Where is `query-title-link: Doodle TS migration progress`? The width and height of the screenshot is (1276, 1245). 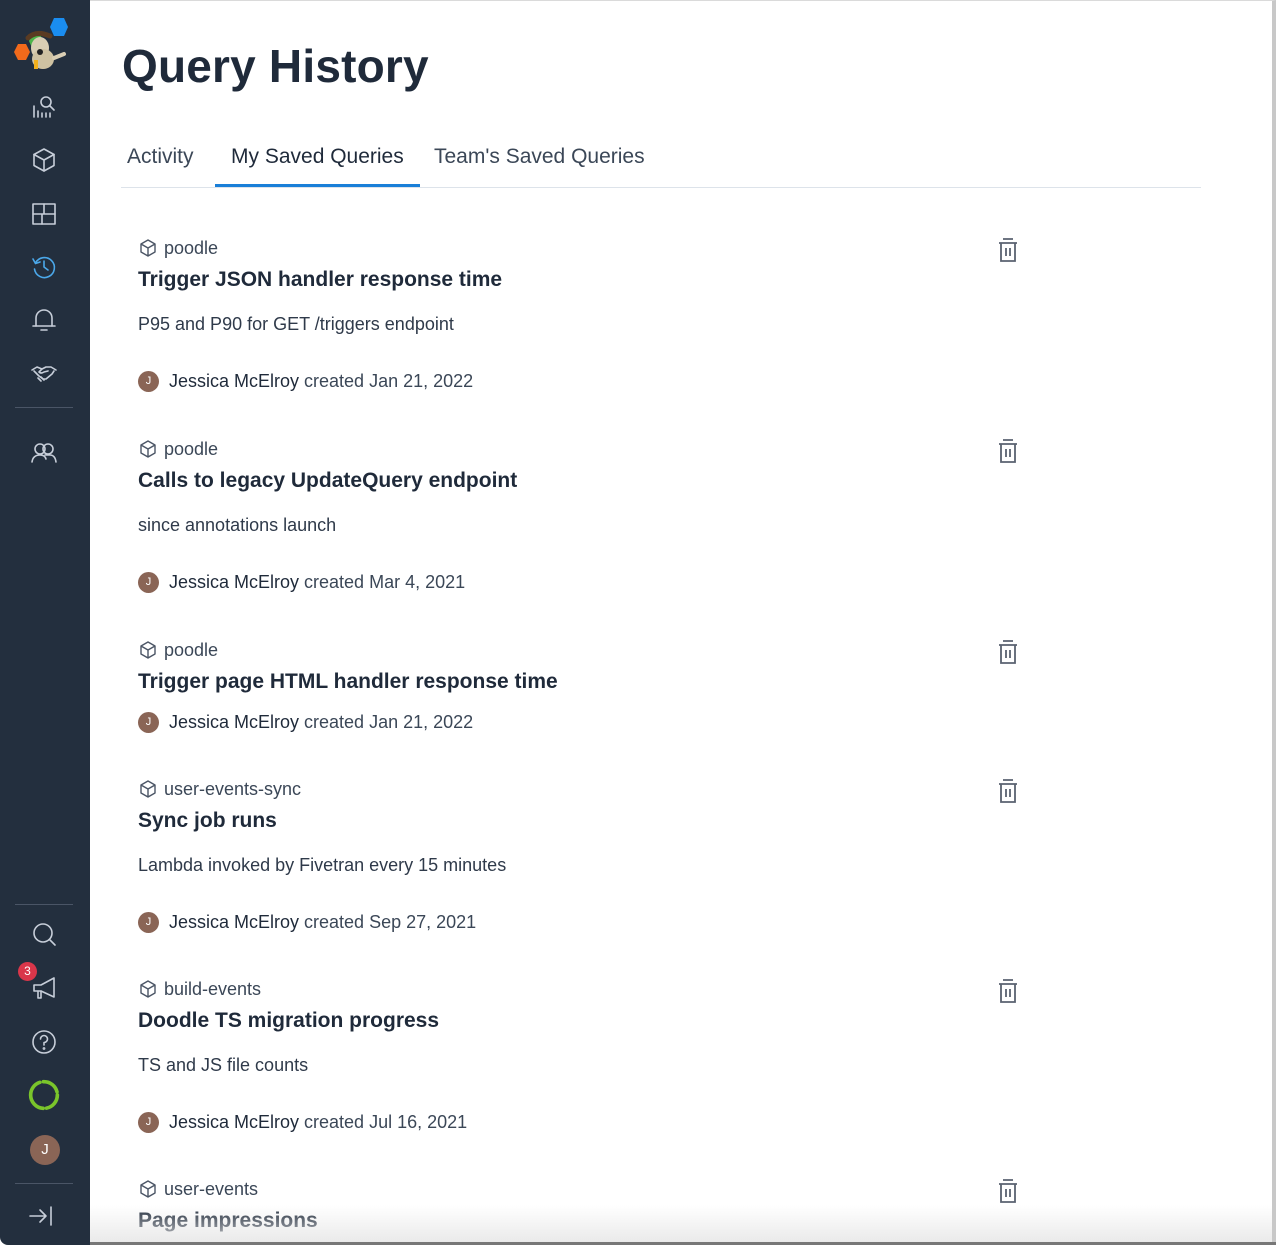 query-title-link: Doodle TS migration progress is located at coordinates (288, 1021).